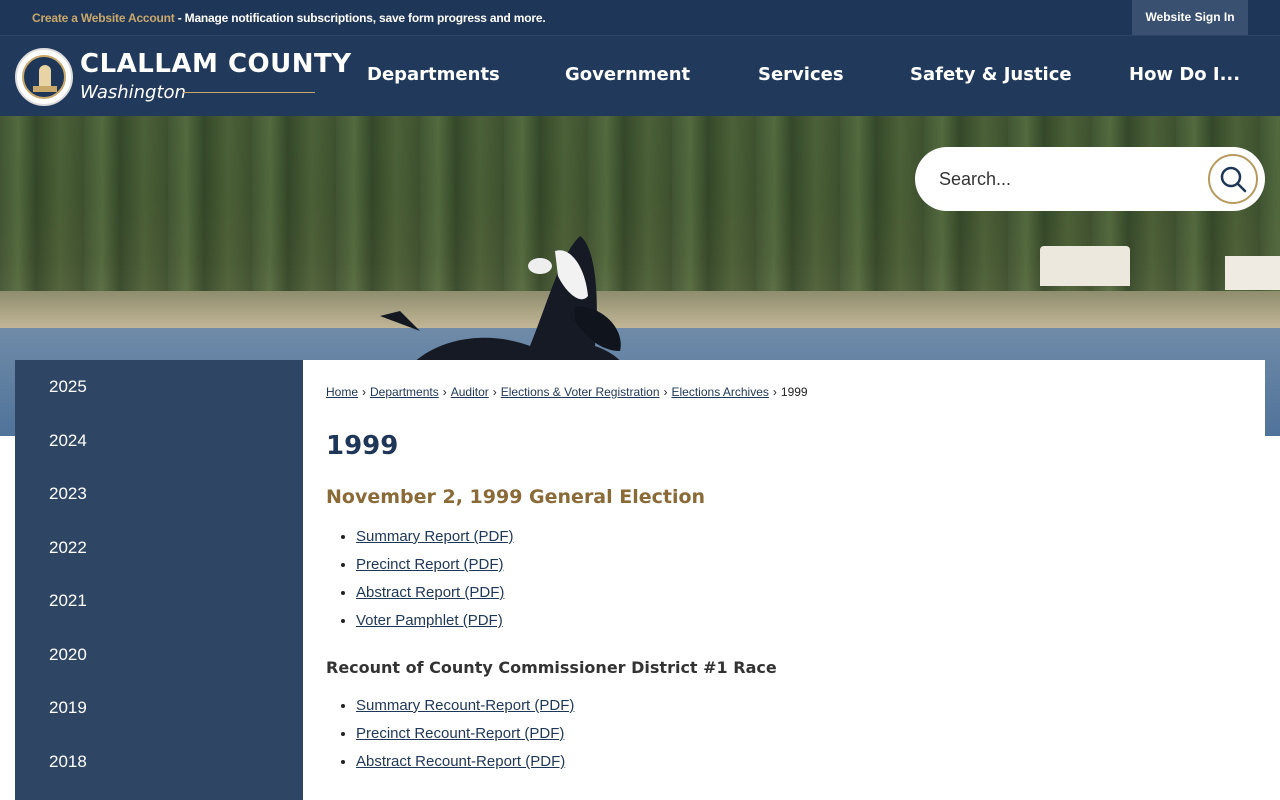  I want to click on summary-report-link: Summary Report (PDF), so click(435, 536).